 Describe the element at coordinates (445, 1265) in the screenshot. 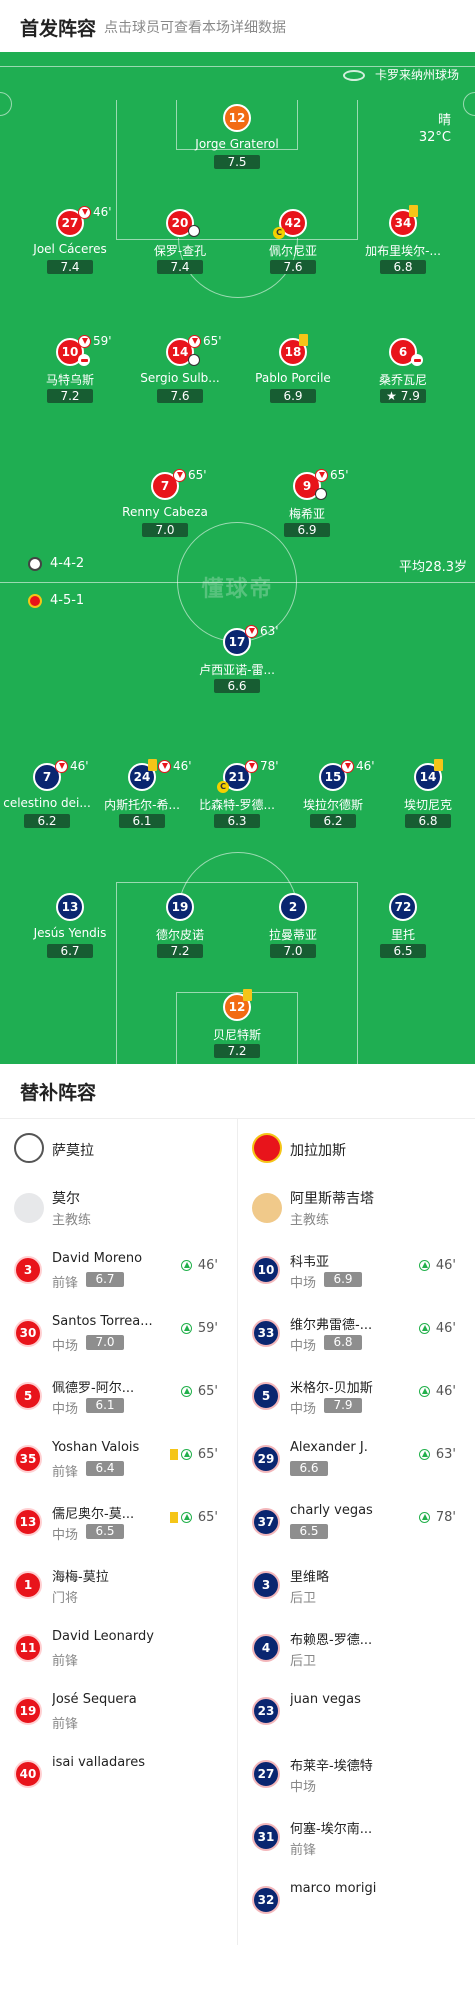

I see `sub-minute: 46'` at that location.